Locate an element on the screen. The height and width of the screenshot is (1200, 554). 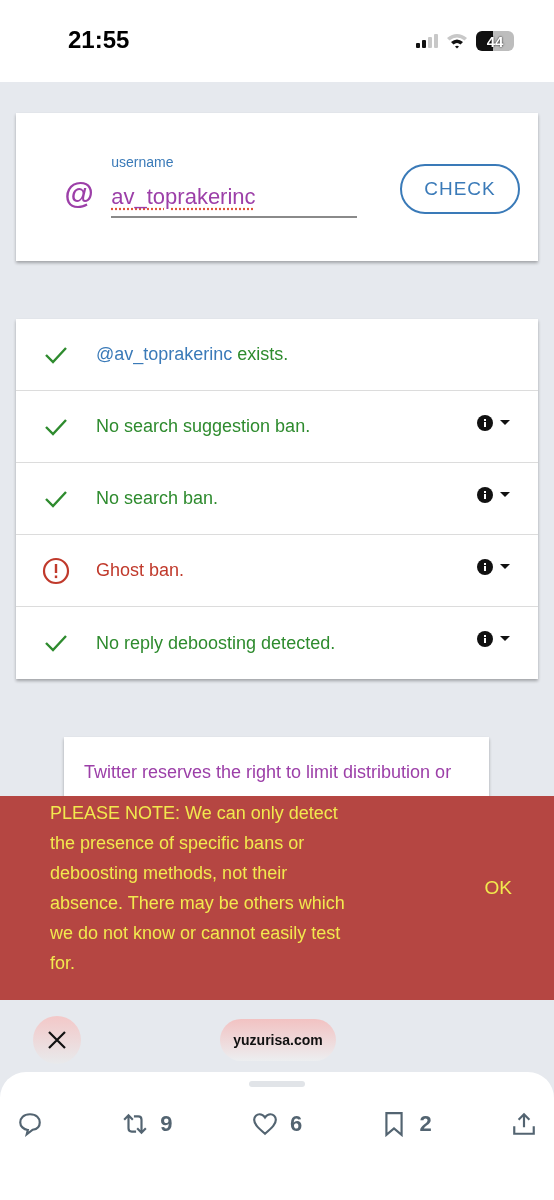
username-field: username av_toprakerinc is located at coordinates (234, 186).